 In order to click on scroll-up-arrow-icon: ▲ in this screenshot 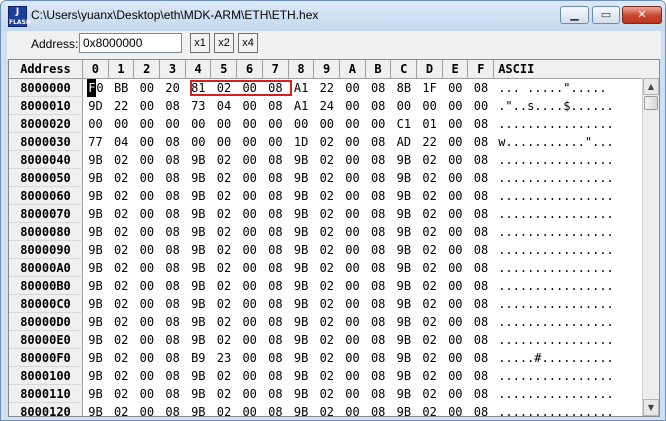, I will do `click(651, 86)`.